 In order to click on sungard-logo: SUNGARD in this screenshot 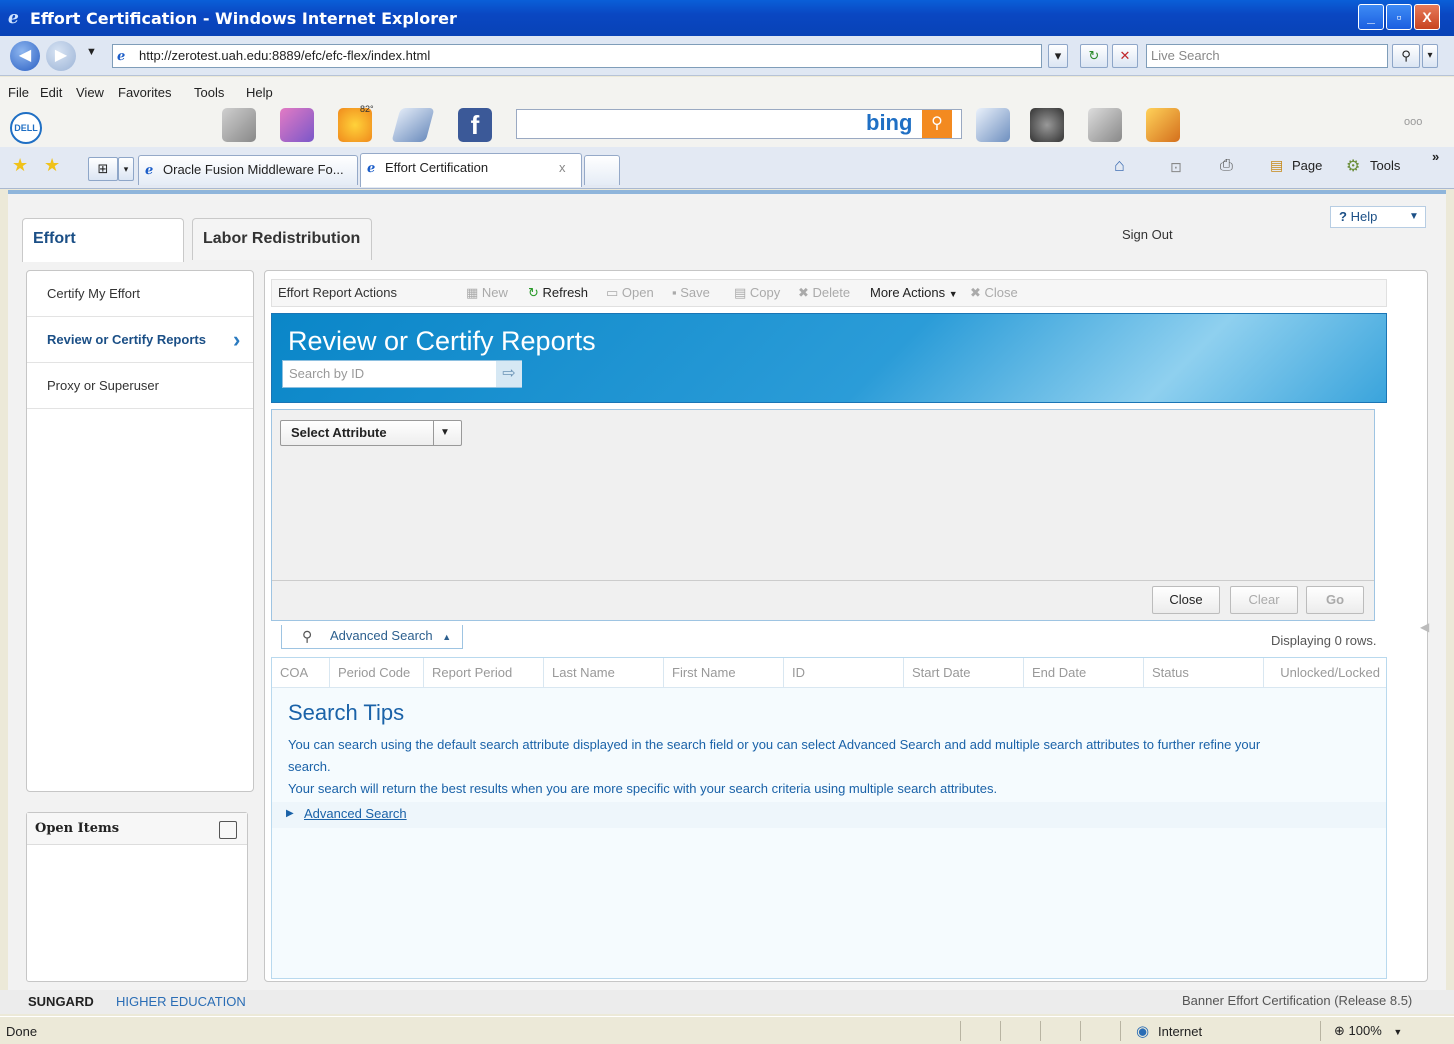, I will do `click(61, 1001)`.